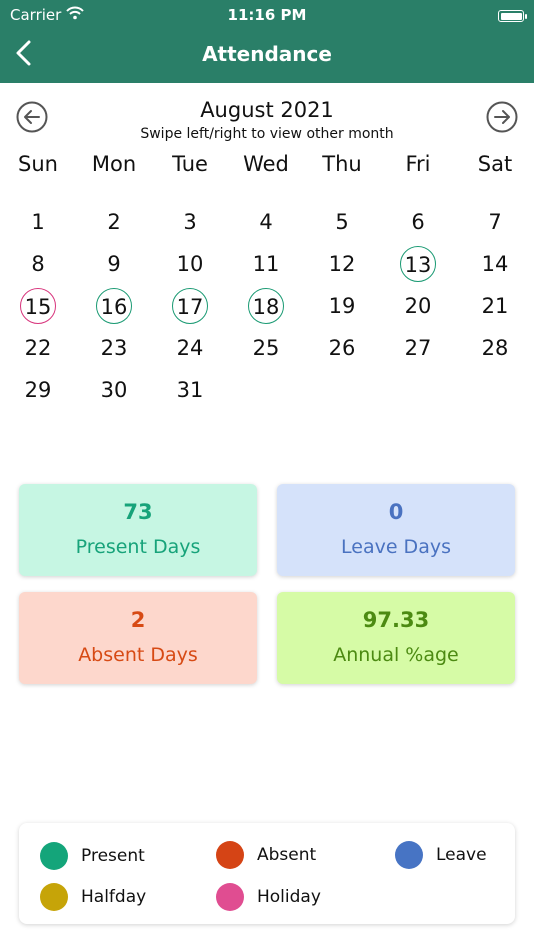 The image size is (534, 950). I want to click on status-time: 11:16 PM, so click(267, 15).